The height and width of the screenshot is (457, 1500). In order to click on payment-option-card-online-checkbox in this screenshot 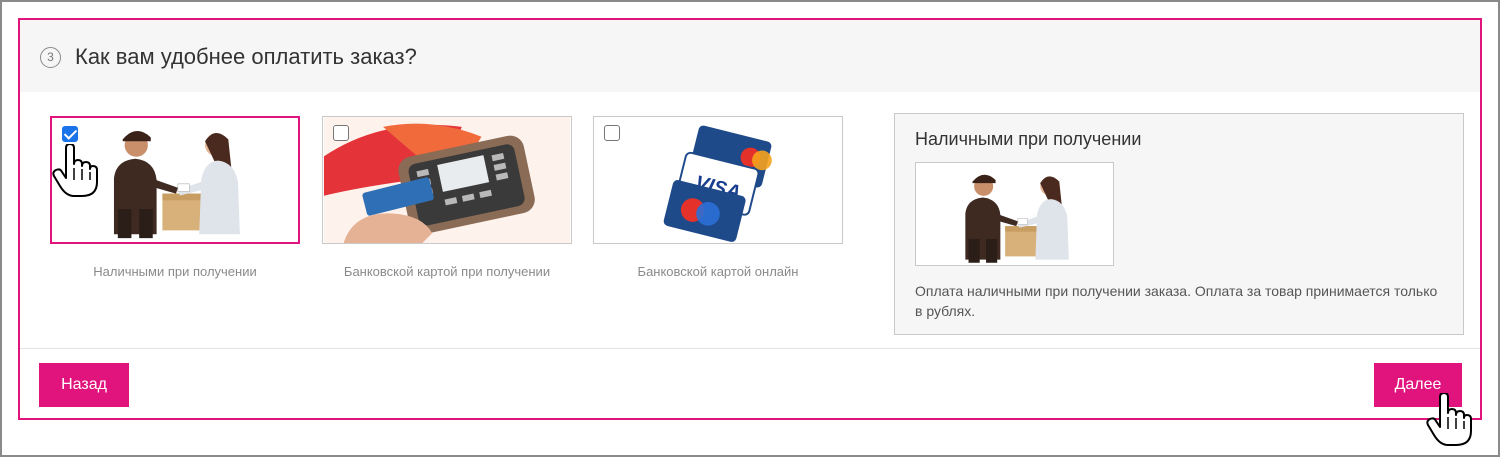, I will do `click(612, 133)`.